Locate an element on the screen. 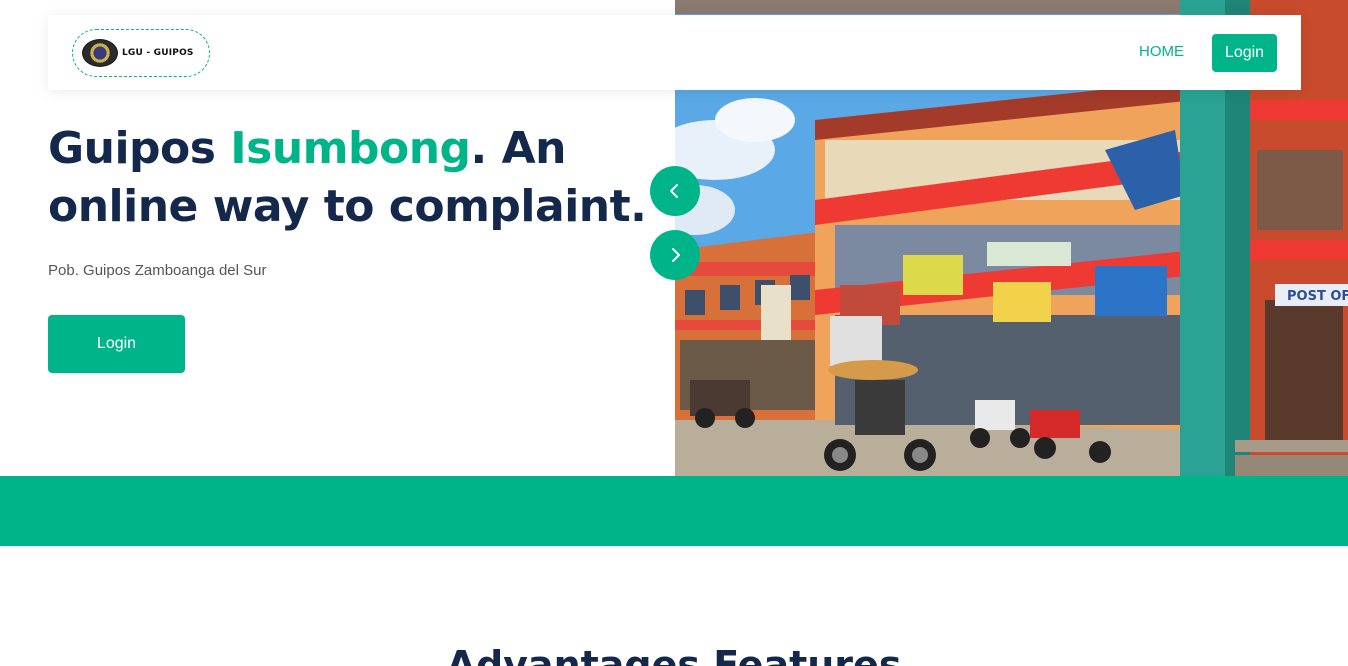 The height and width of the screenshot is (666, 1348). features-section-title: Advantages Features is located at coordinates (674, 654).